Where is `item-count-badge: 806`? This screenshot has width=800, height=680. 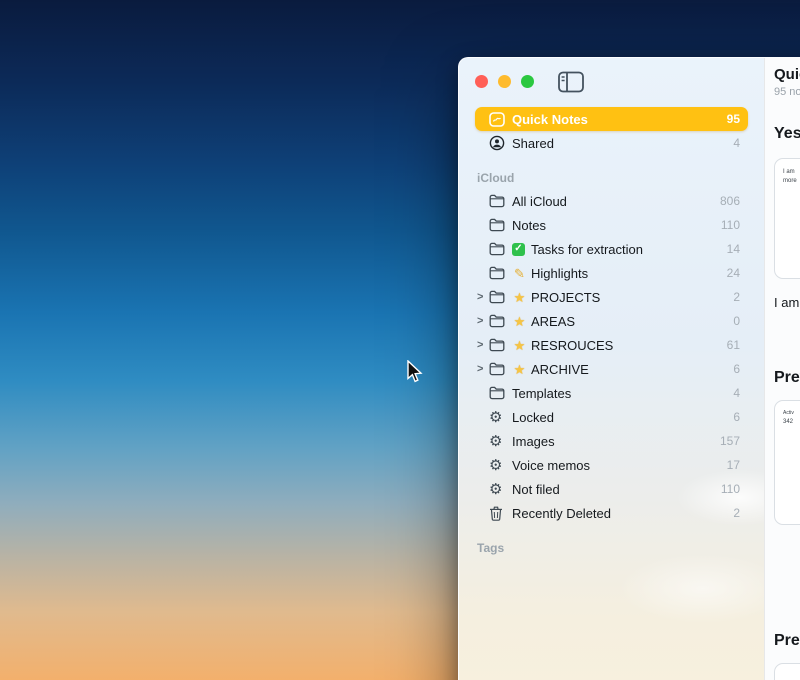 item-count-badge: 806 is located at coordinates (729, 201).